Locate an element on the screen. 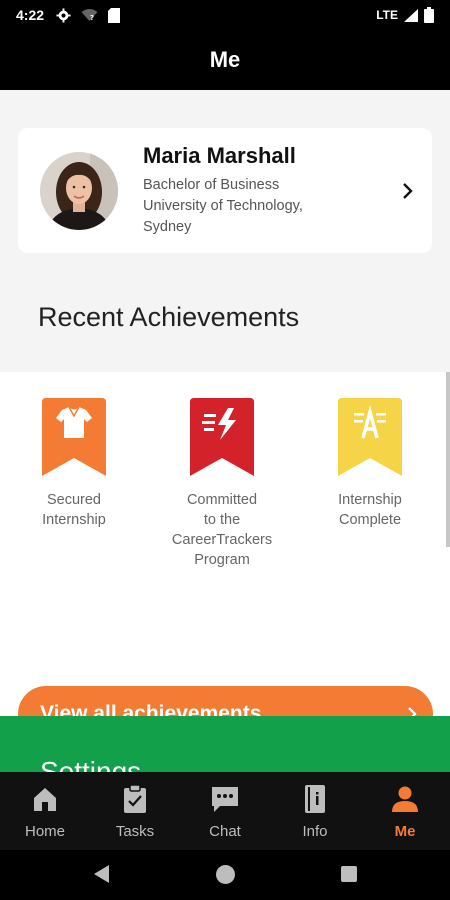 This screenshot has width=450, height=900. page-title: Me is located at coordinates (225, 59).